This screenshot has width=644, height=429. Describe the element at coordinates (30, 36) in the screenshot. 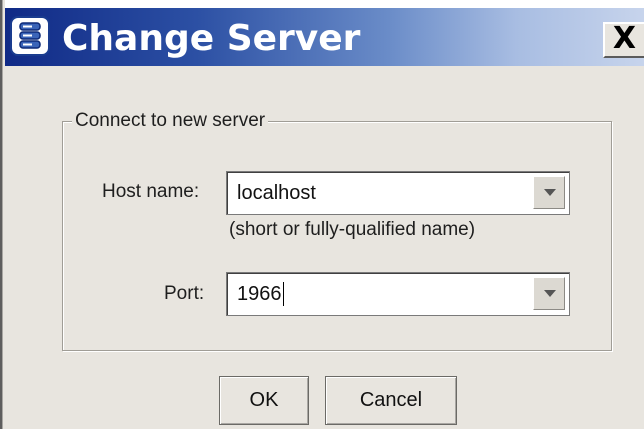

I see `server-app-icon` at that location.